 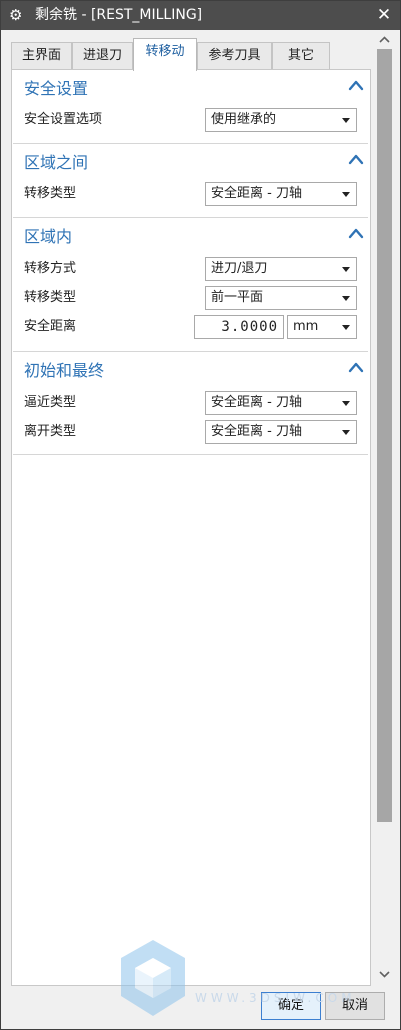 I want to click on approach-type-dropdown: 安全距离 - 刀轴, so click(x=281, y=403).